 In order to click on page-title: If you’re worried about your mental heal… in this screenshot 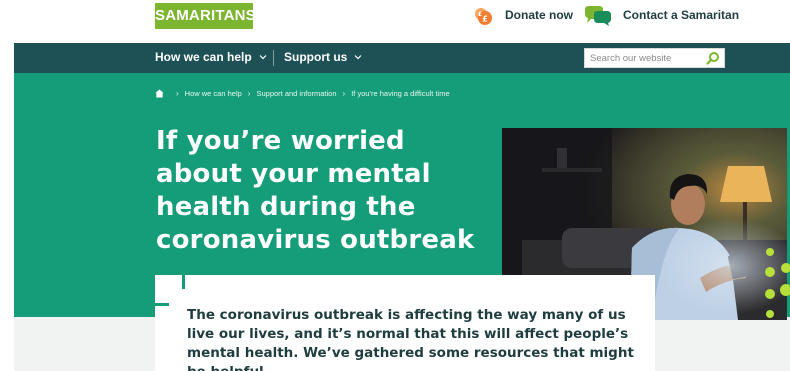, I will do `click(315, 190)`.